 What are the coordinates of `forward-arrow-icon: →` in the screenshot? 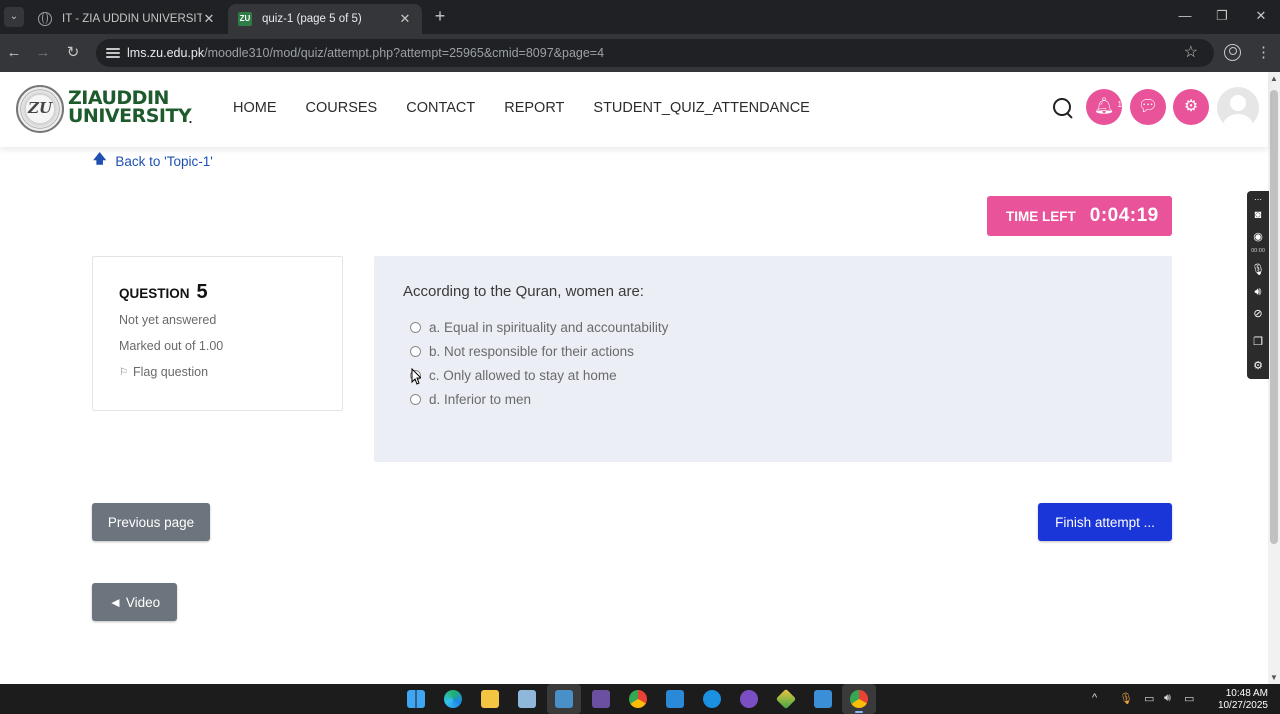 It's located at (43, 53).